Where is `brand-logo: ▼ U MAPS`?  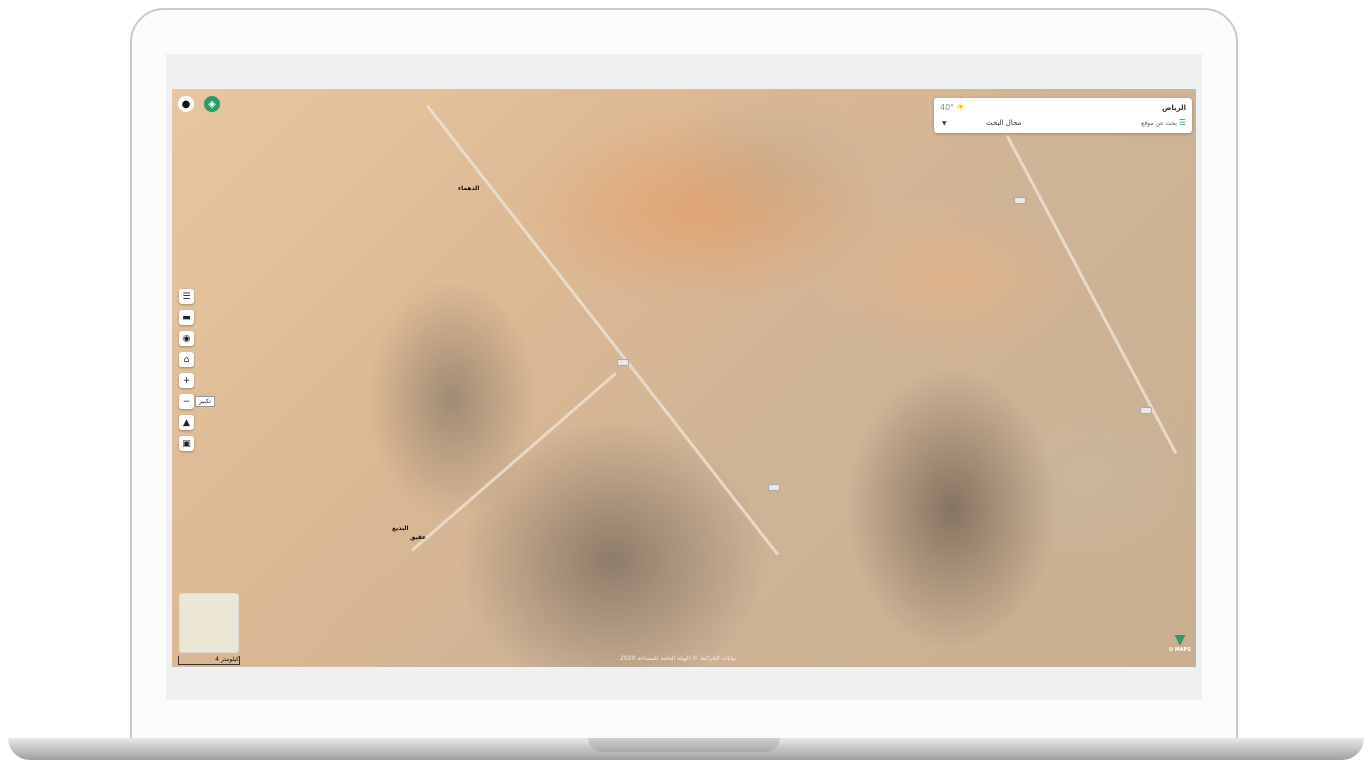
brand-logo: ▼ U MAPS is located at coordinates (1180, 643).